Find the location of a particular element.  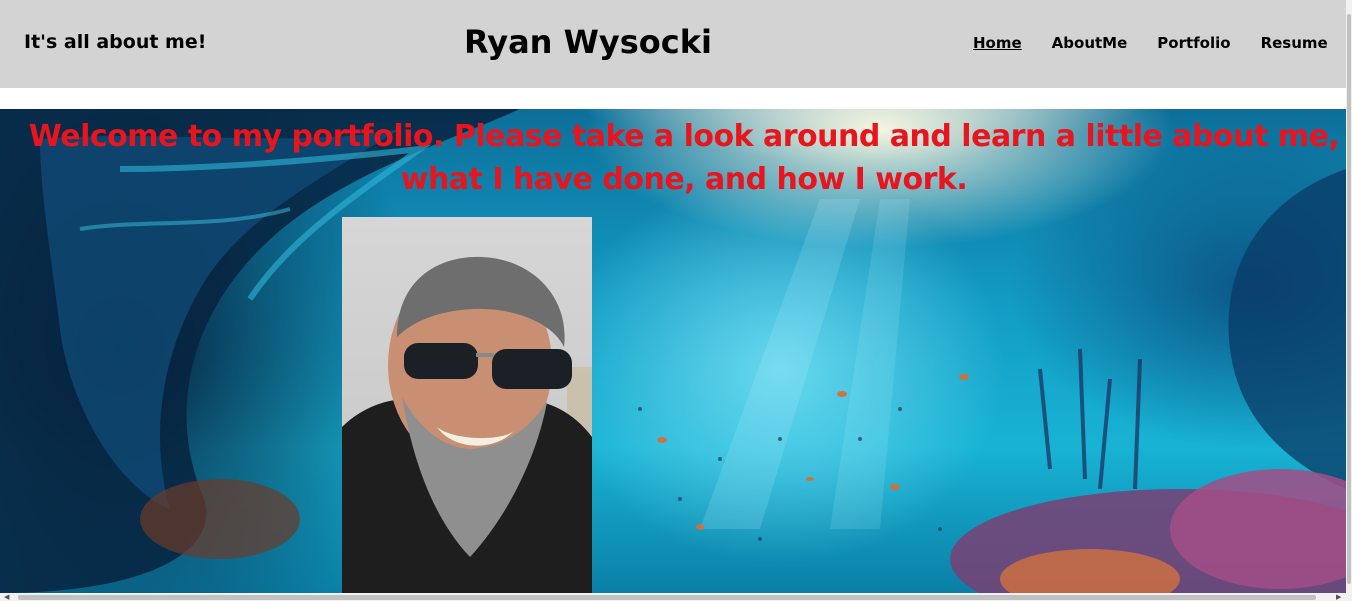

main-nav: Home AboutMe Portfolio Resume is located at coordinates (1150, 43).